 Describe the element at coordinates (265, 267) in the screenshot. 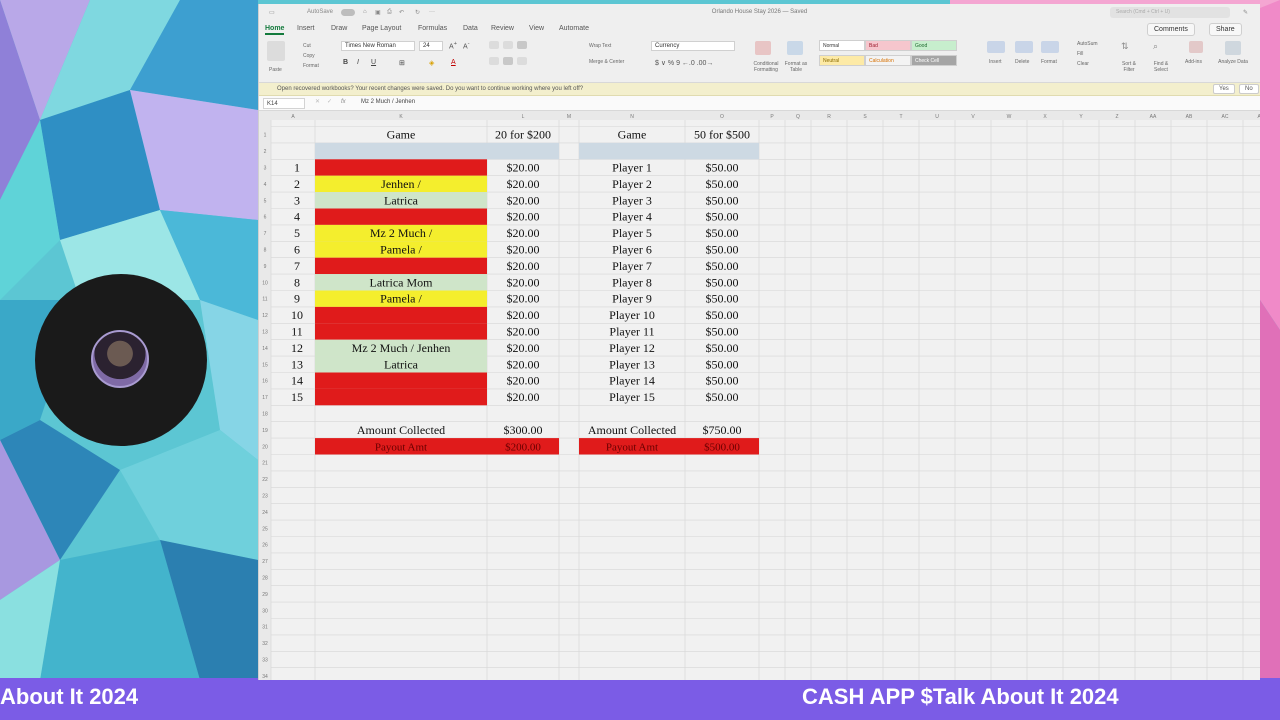

I see `row-header: 9` at that location.